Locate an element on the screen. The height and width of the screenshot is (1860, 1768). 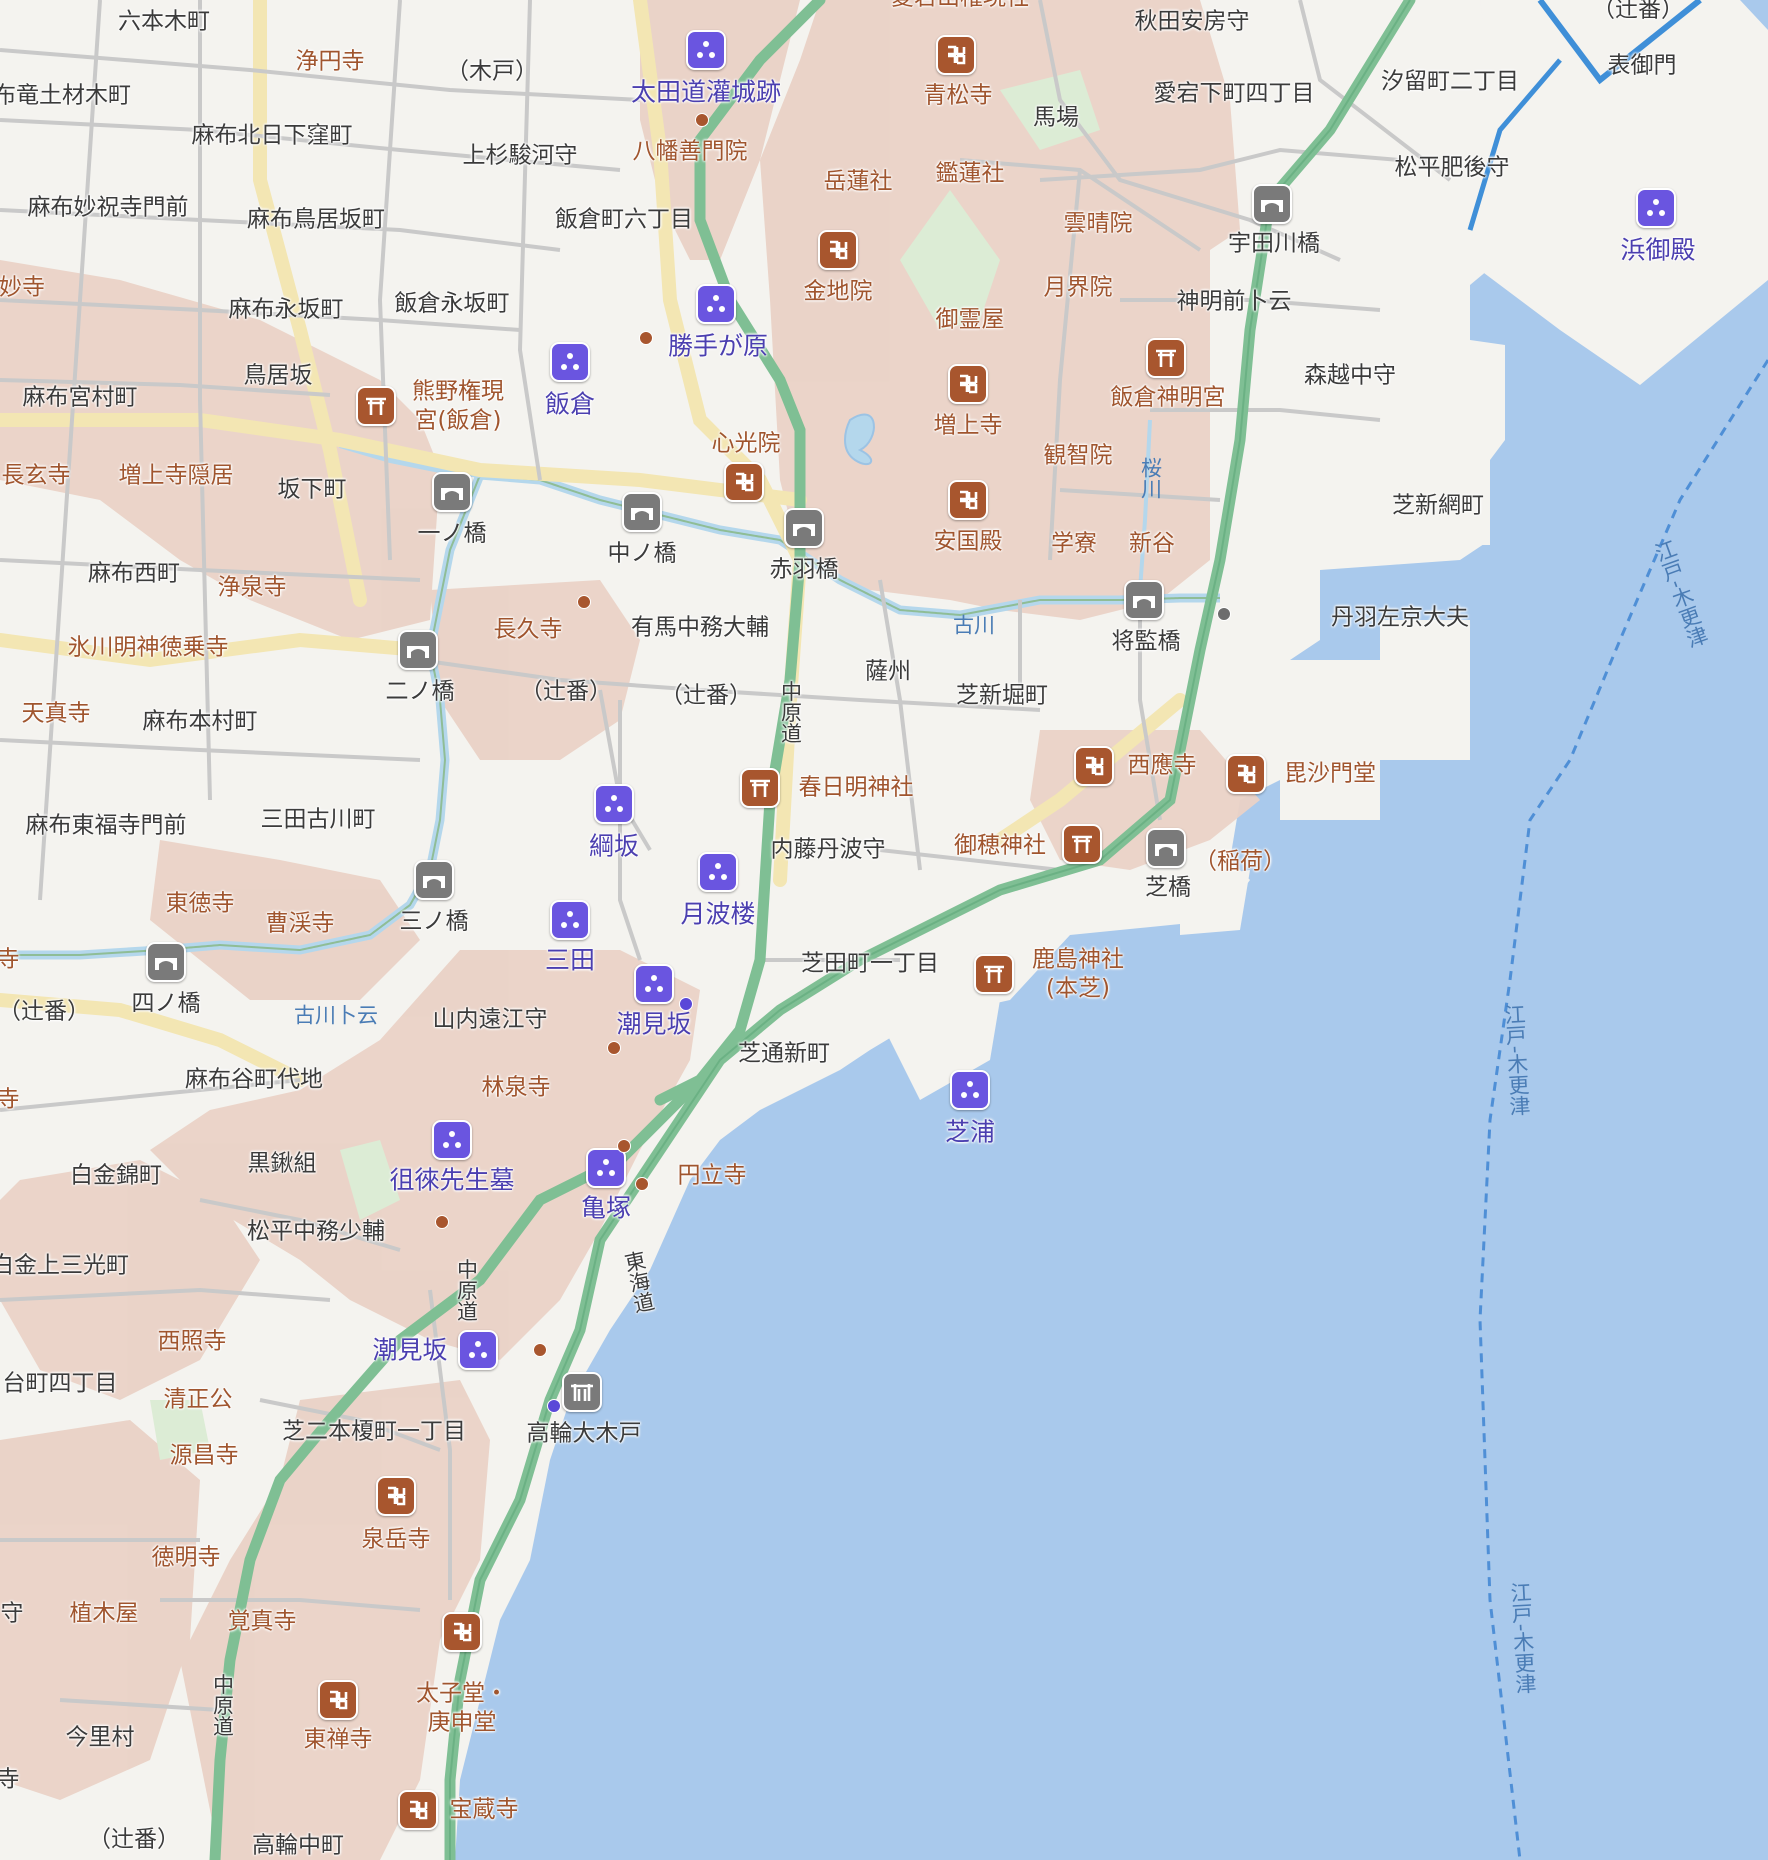
label-kakushinji: 覚真寺 is located at coordinates (262, 1621).